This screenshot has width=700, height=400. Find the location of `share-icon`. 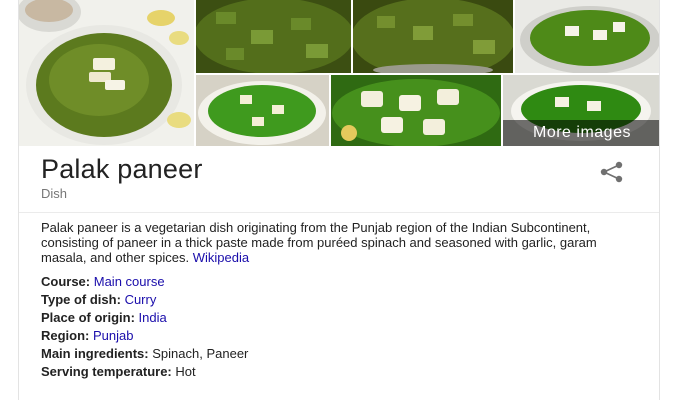

share-icon is located at coordinates (611, 172).